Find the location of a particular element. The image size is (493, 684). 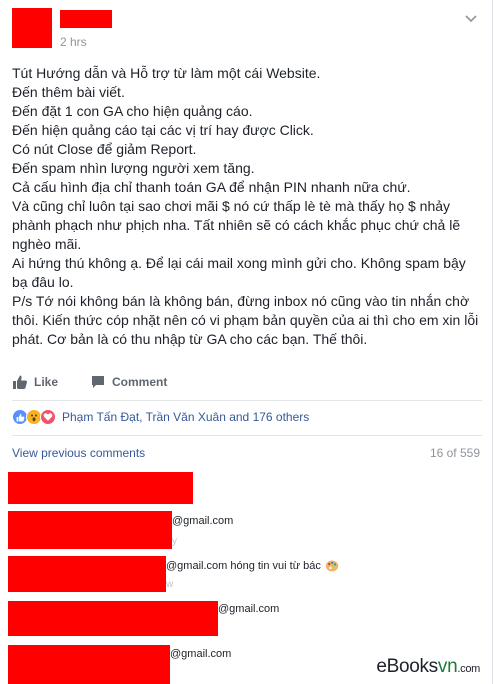

post-action-bar: Like Comment is located at coordinates (247, 382).